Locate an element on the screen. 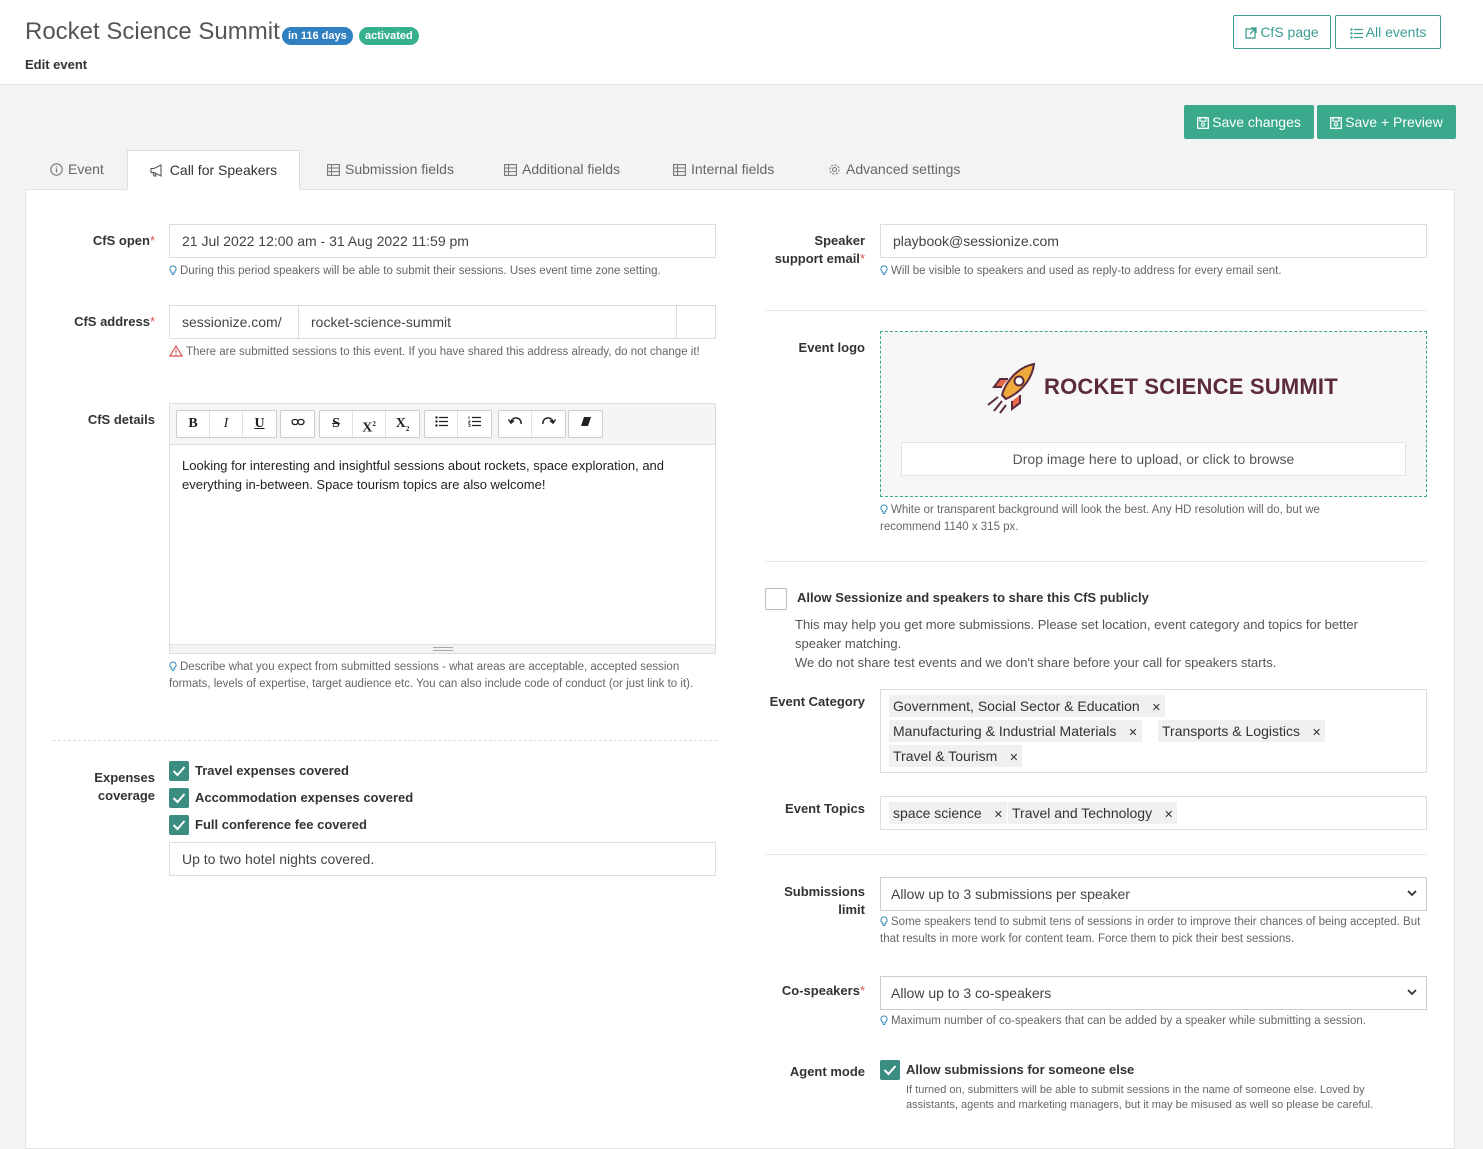 The height and width of the screenshot is (1149, 1483). history-group is located at coordinates (532, 424).